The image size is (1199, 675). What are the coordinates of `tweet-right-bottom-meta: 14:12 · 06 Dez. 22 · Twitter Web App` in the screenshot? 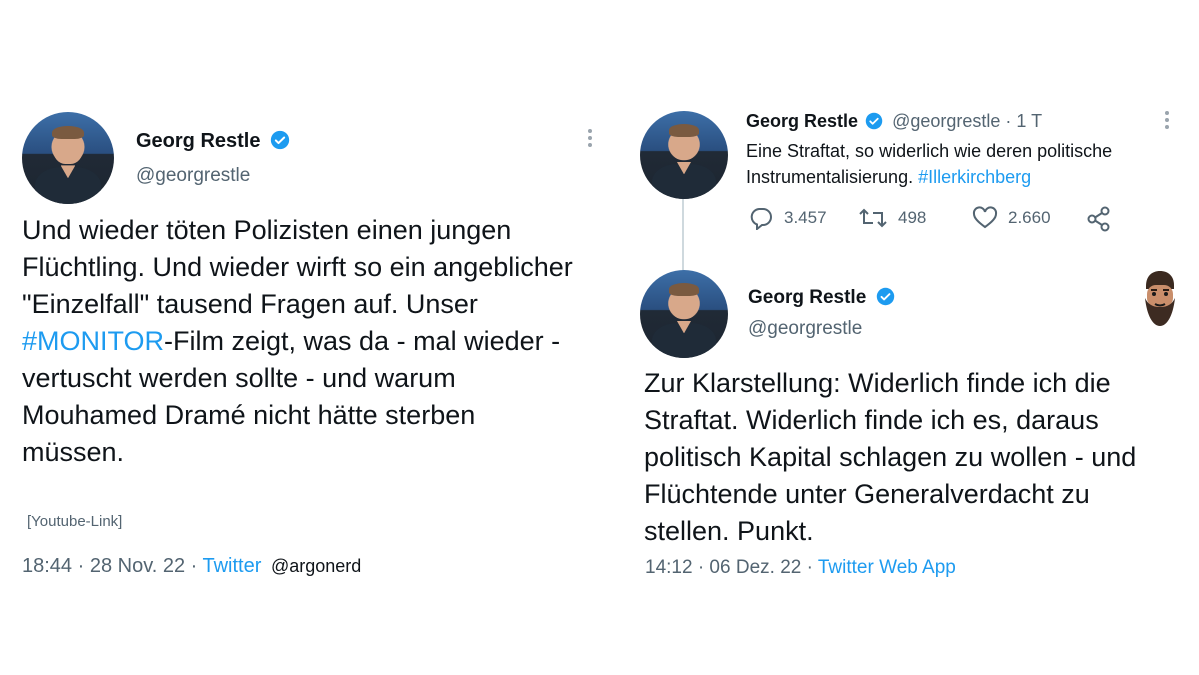 It's located at (800, 568).